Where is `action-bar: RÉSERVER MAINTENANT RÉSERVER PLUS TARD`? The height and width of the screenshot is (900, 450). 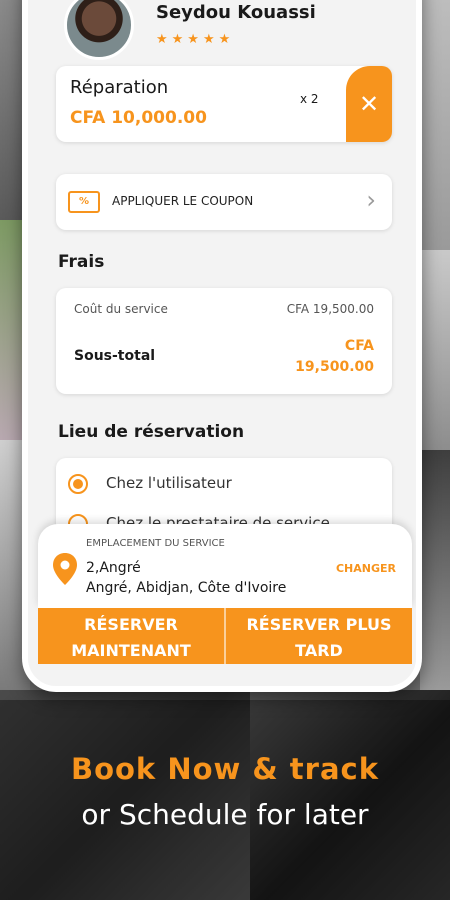 action-bar: RÉSERVER MAINTENANT RÉSERVER PLUS TARD is located at coordinates (225, 636).